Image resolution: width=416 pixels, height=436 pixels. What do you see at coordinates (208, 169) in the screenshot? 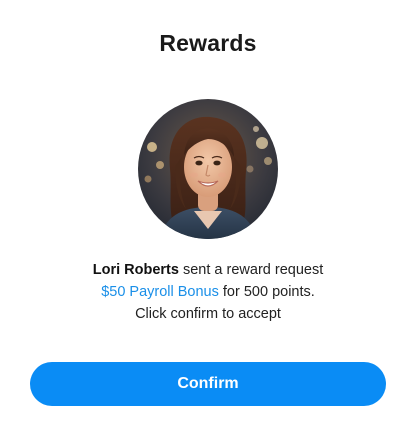
I see `avatar` at bounding box center [208, 169].